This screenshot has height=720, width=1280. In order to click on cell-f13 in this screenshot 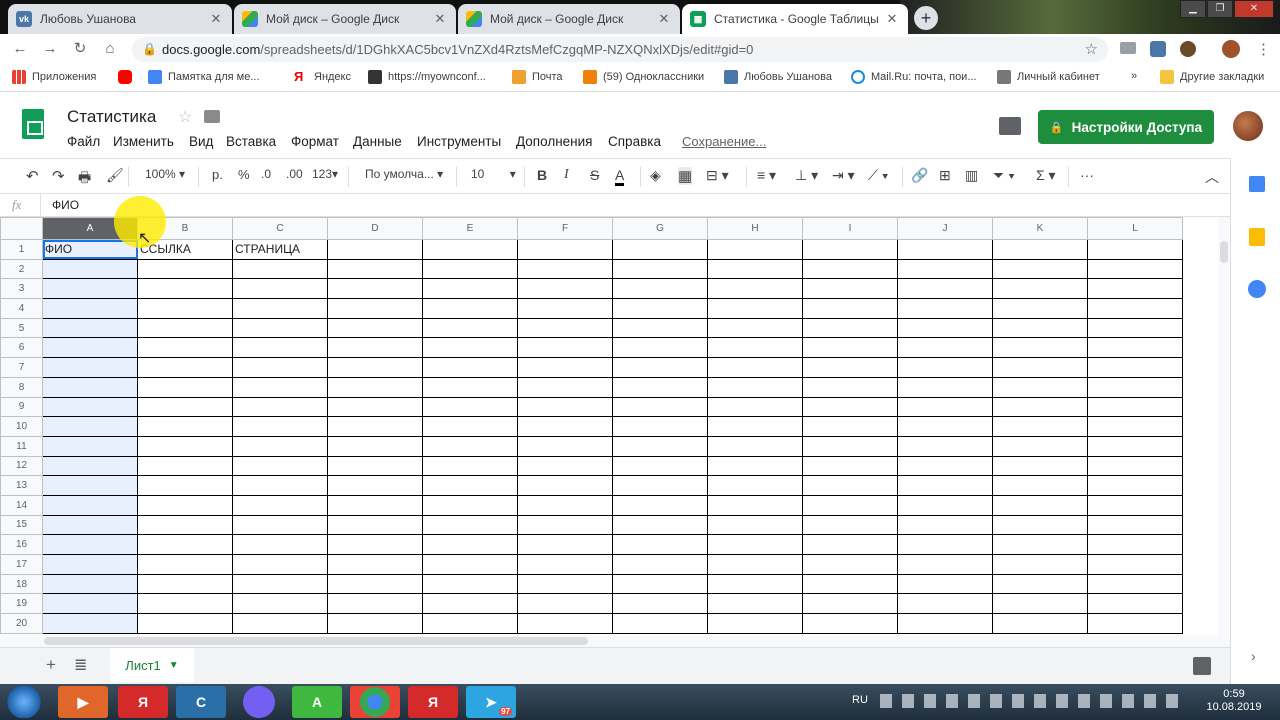, I will do `click(565, 485)`.